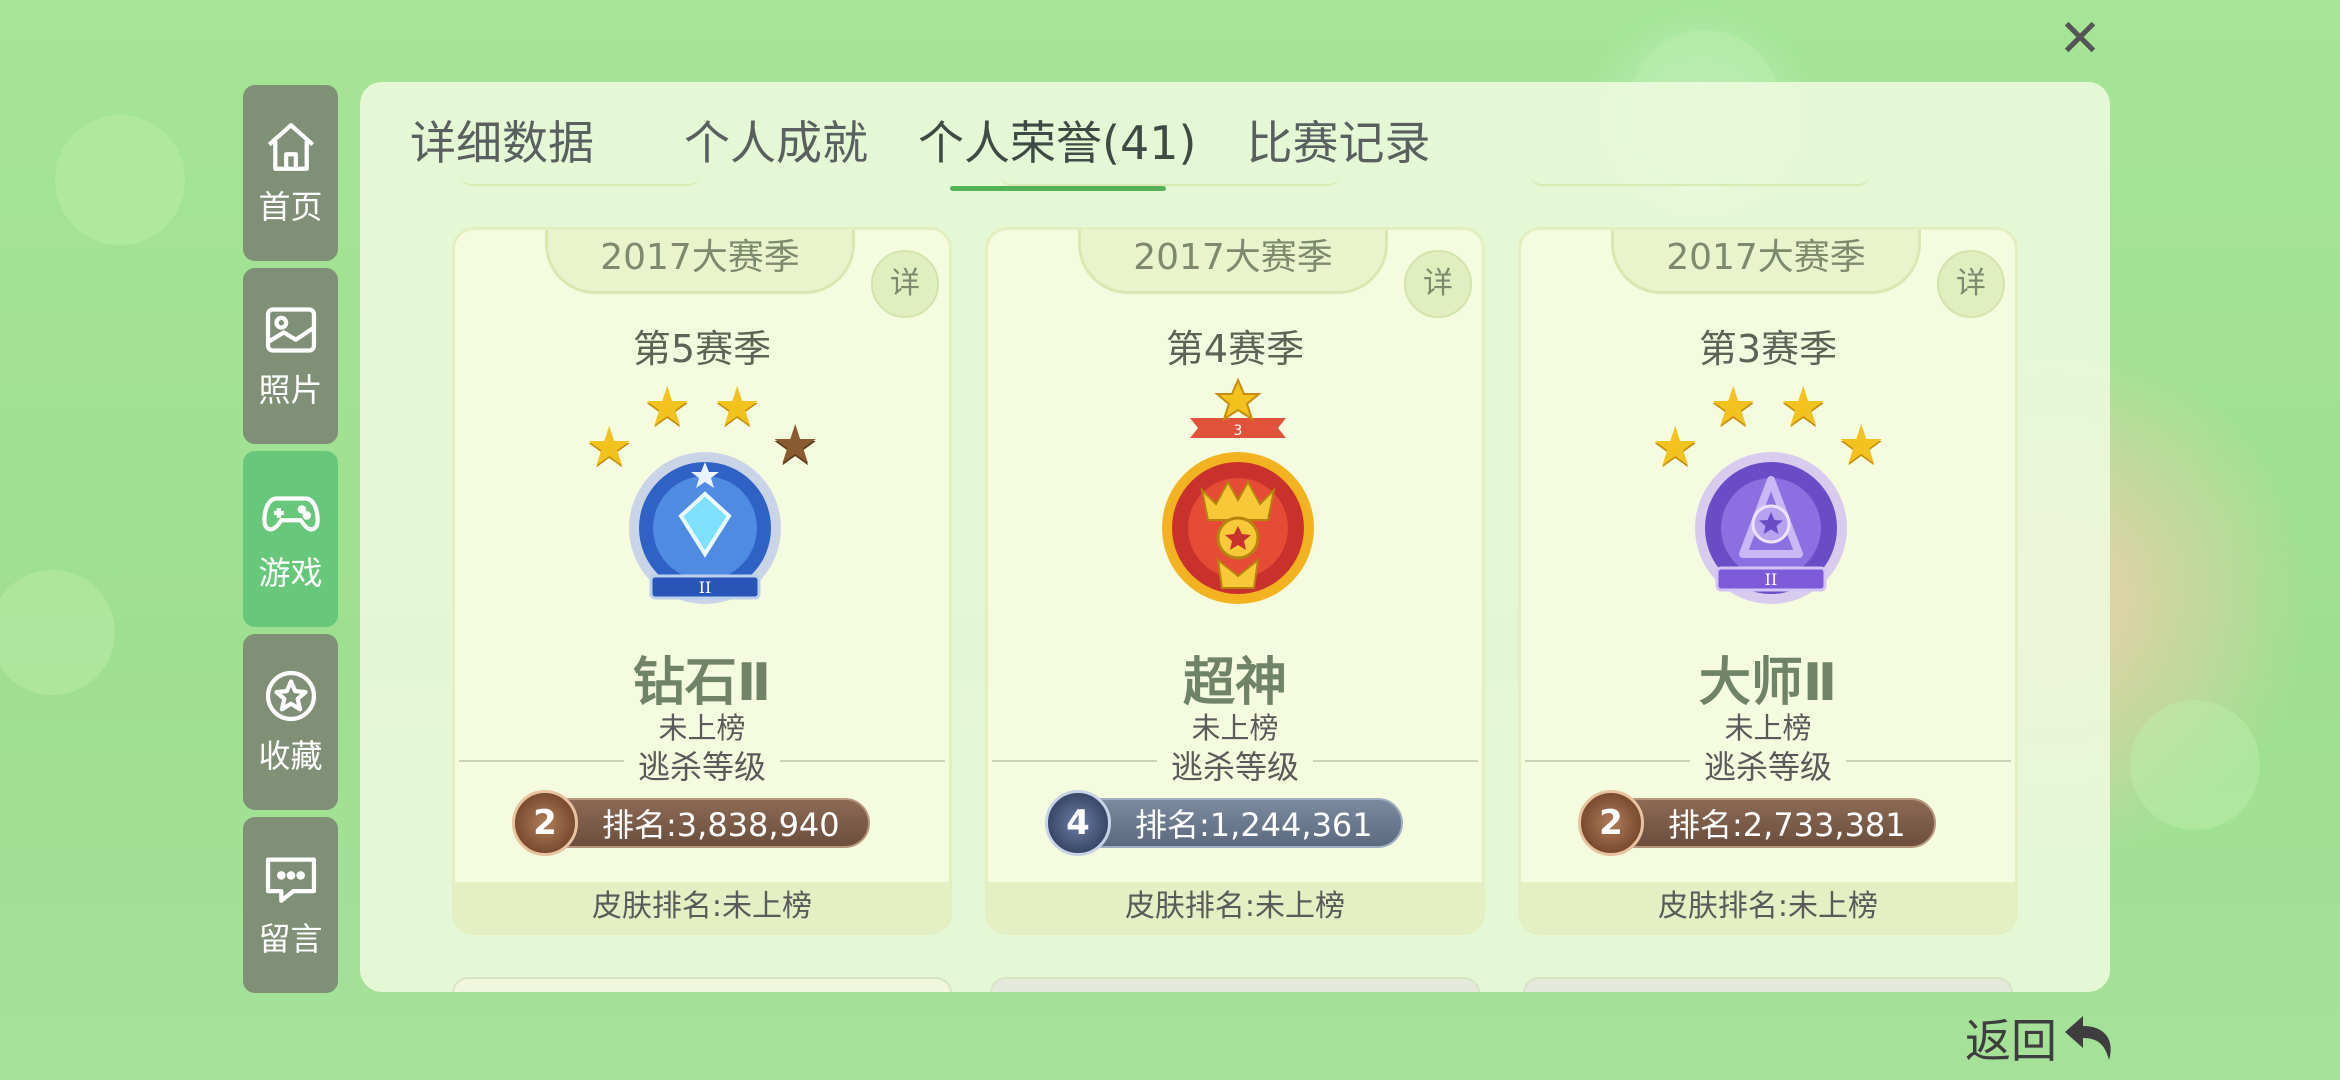 Image resolution: width=2340 pixels, height=1080 pixels. What do you see at coordinates (290, 330) in the screenshot?
I see `image-icon` at bounding box center [290, 330].